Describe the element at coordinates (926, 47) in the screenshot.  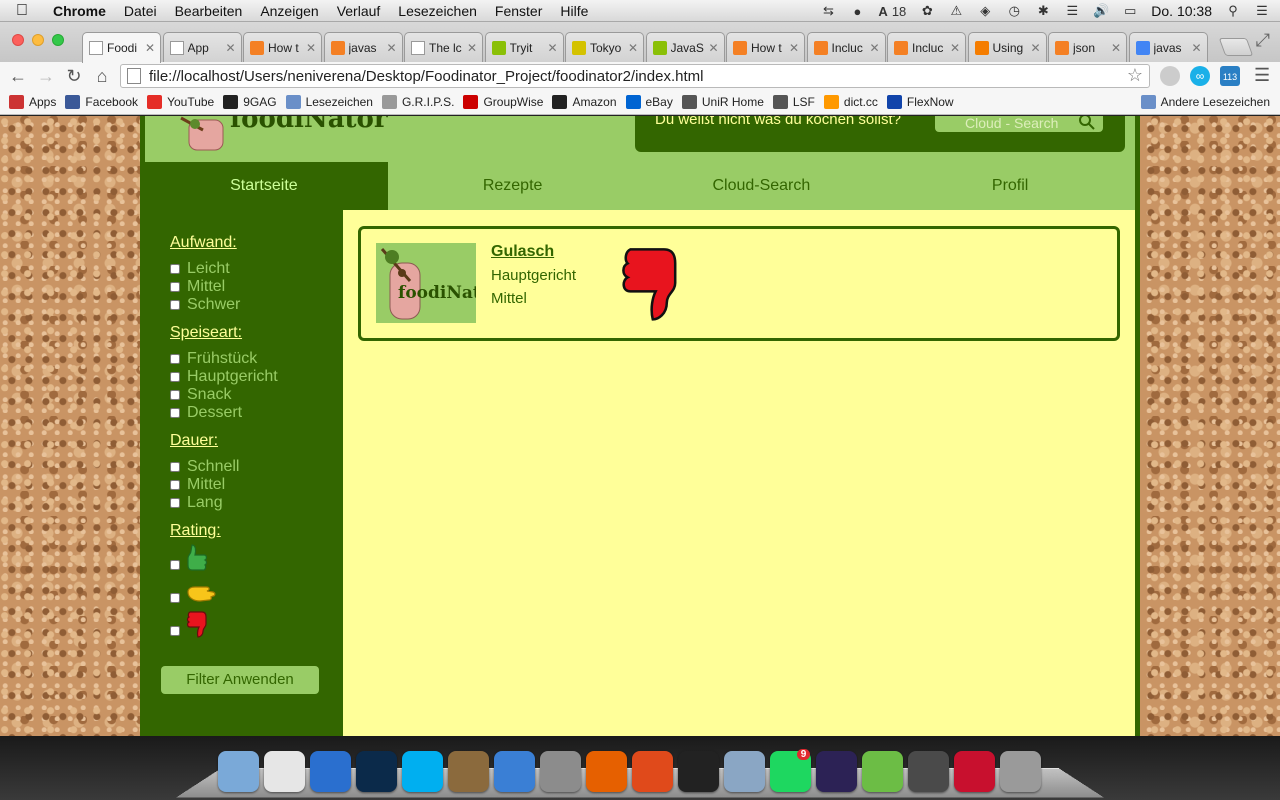
I see `browser-tab: Incluc ✕` at that location.